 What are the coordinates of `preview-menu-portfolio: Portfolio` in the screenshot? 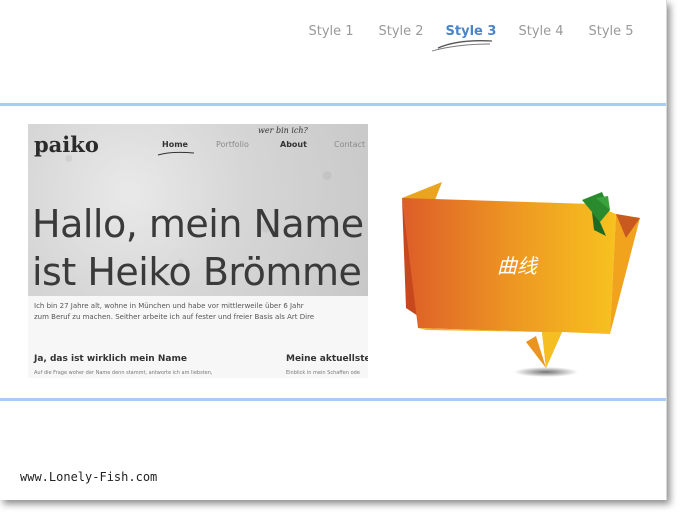 It's located at (232, 144).